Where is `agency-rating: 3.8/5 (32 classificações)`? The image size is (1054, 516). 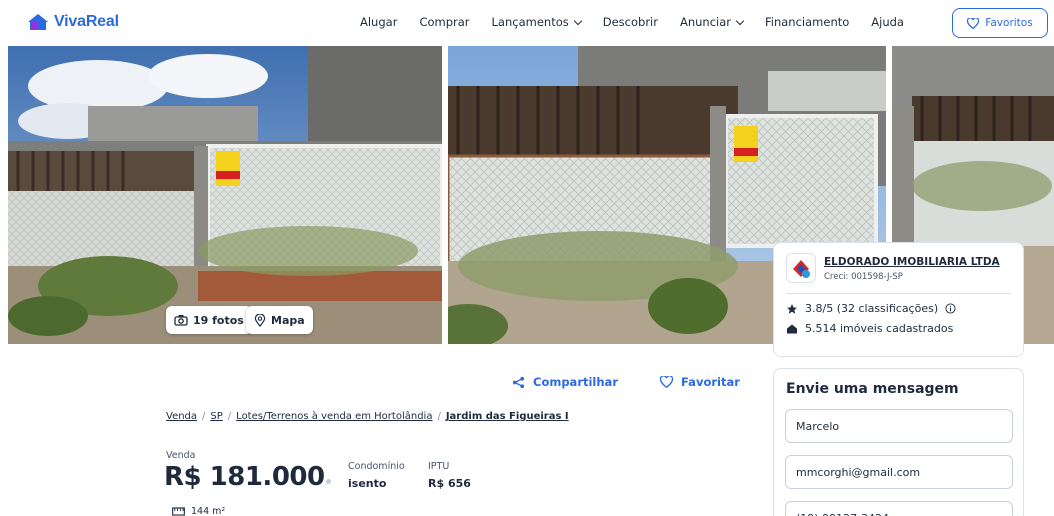
agency-rating: 3.8/5 (32 classificações) is located at coordinates (898, 308).